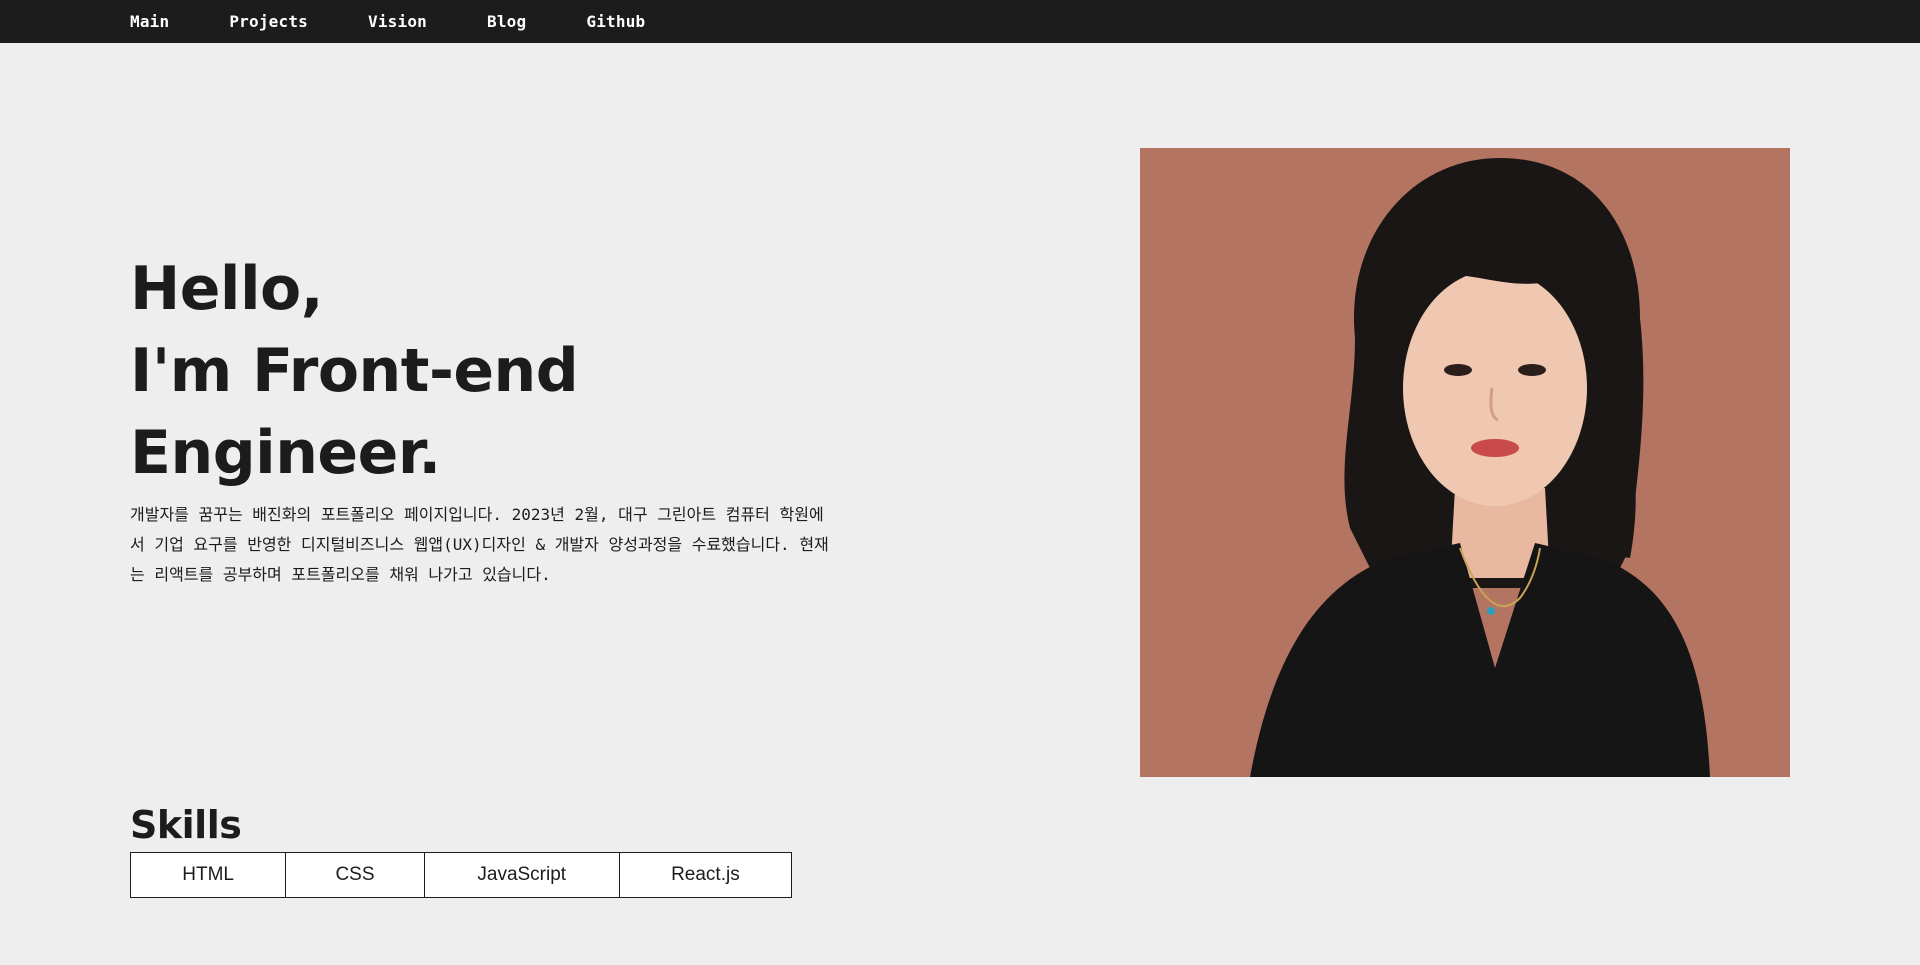 This screenshot has height=965, width=1920. I want to click on skill-item-reactjs: React.js, so click(705, 874).